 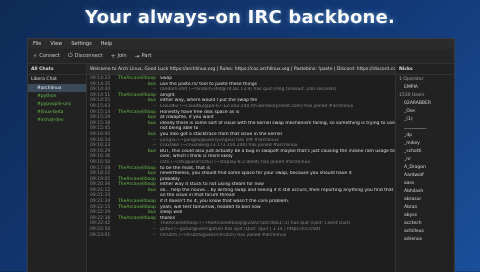 What do you see at coordinates (425, 175) in the screenshot?
I see `nick-item: Aardwolf` at bounding box center [425, 175].